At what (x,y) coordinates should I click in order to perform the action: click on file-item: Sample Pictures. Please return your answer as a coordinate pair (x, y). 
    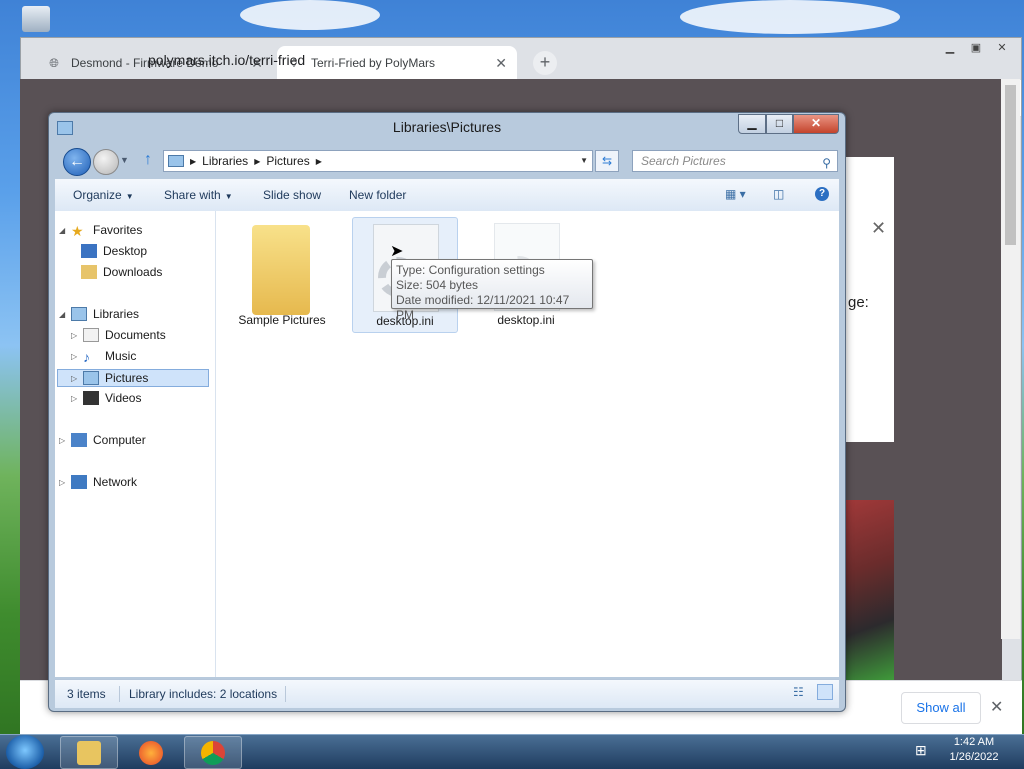
    Looking at the image, I should click on (282, 274).